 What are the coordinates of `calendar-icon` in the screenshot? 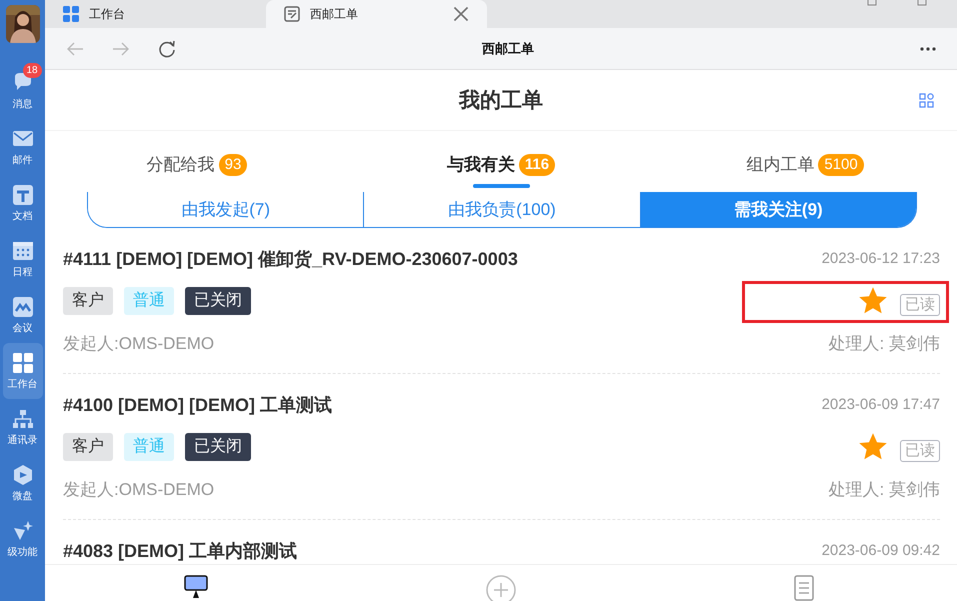 It's located at (23, 251).